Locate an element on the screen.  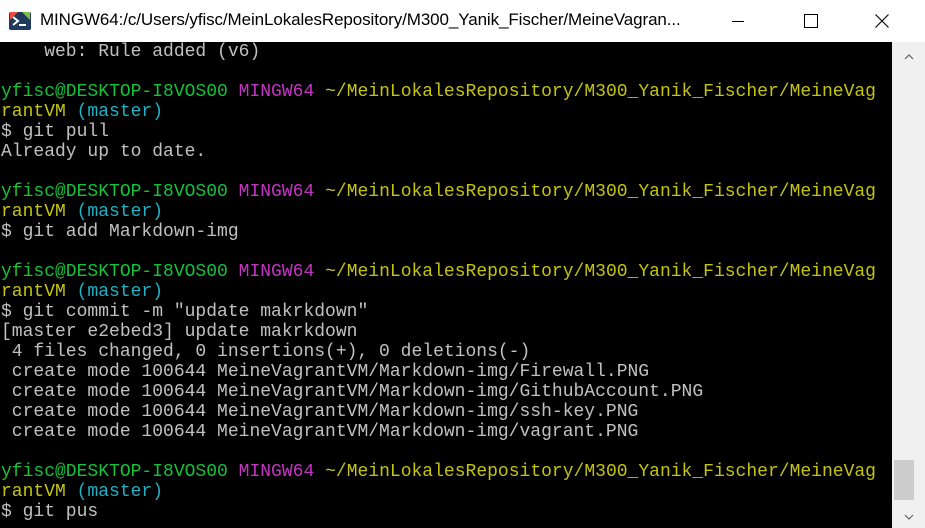
command-line: $ git pull is located at coordinates (55, 132).